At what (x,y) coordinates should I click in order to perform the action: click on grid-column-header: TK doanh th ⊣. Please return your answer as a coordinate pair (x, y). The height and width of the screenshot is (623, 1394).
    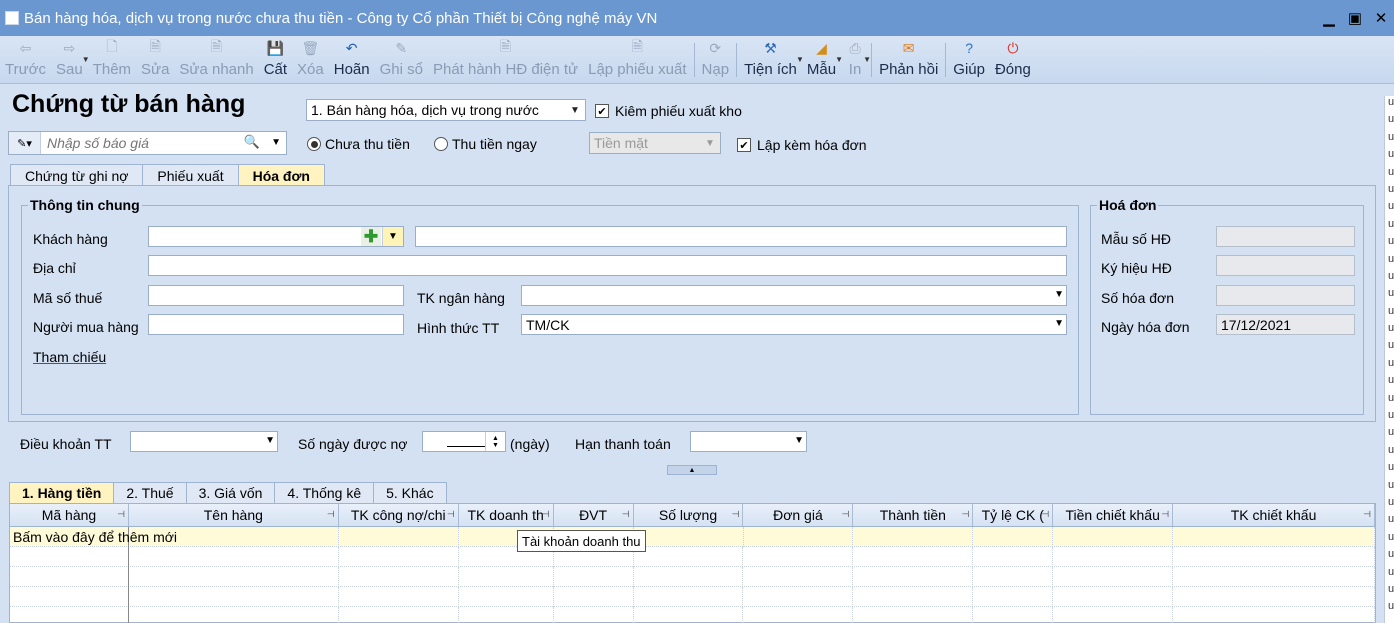
    Looking at the image, I should click on (506, 515).